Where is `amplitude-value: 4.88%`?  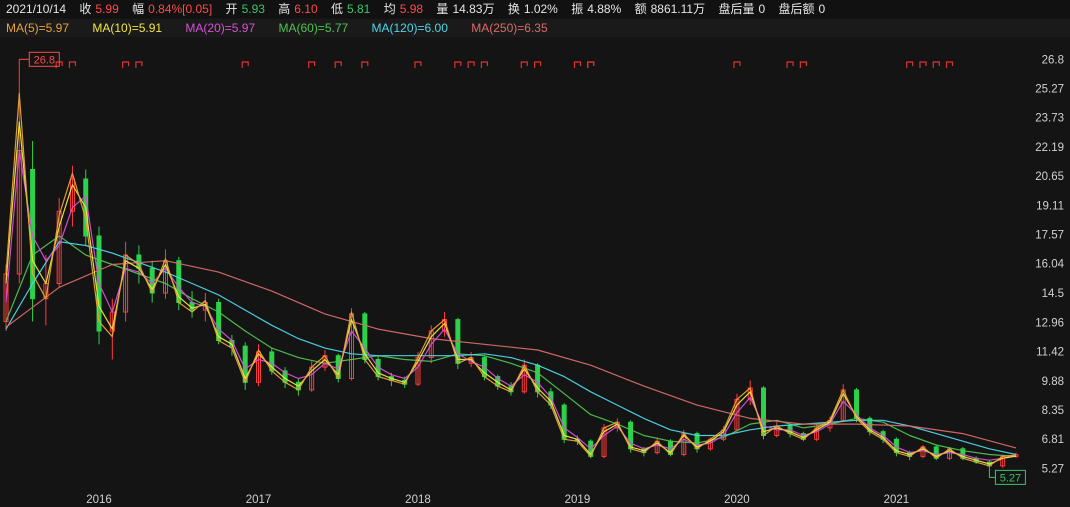 amplitude-value: 4.88% is located at coordinates (604, 9).